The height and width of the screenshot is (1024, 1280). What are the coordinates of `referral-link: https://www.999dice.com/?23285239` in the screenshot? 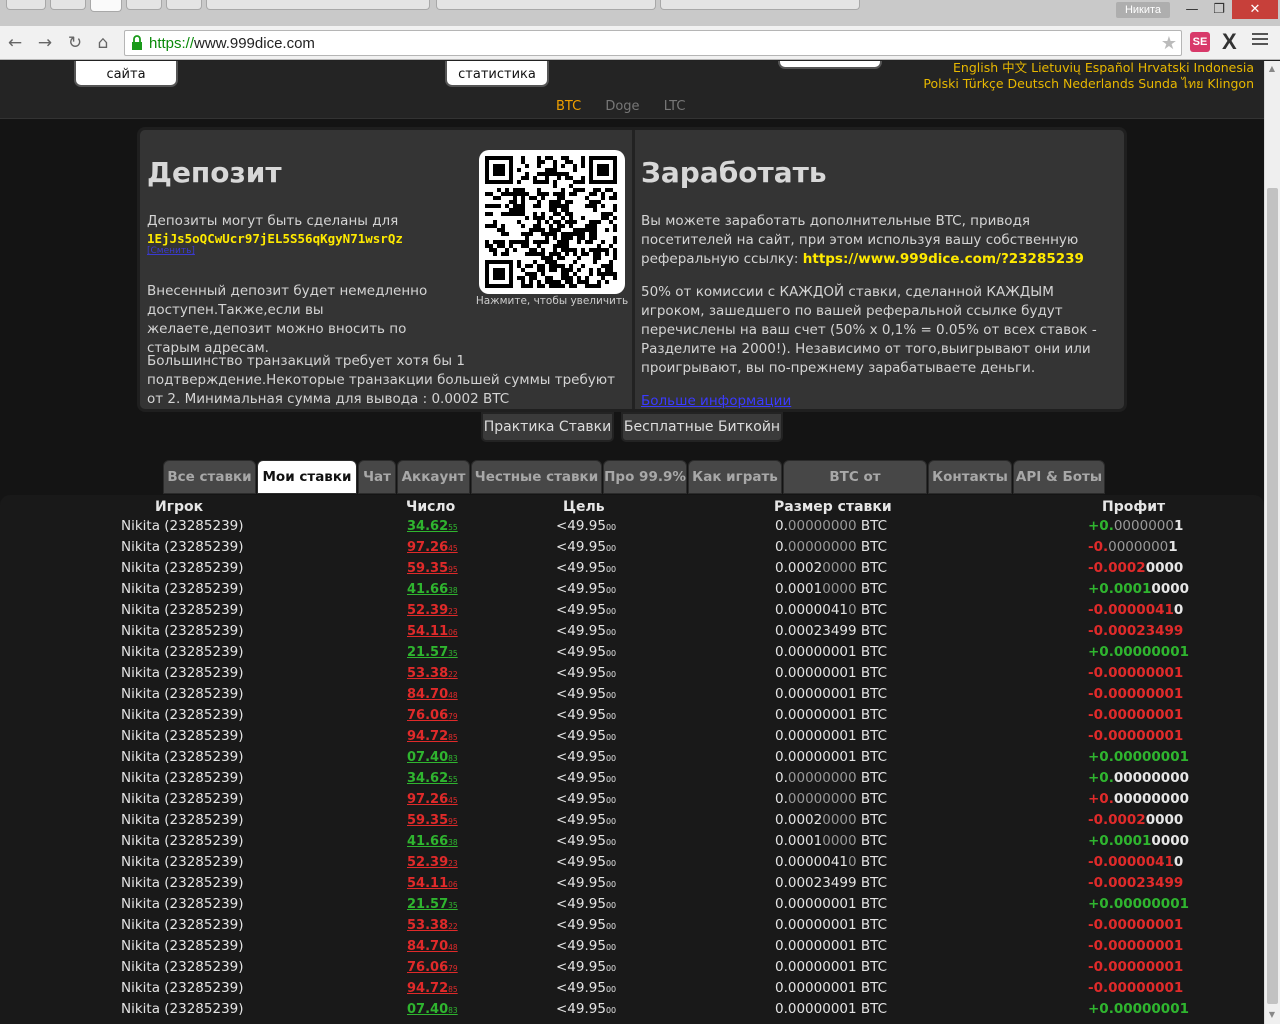 It's located at (943, 259).